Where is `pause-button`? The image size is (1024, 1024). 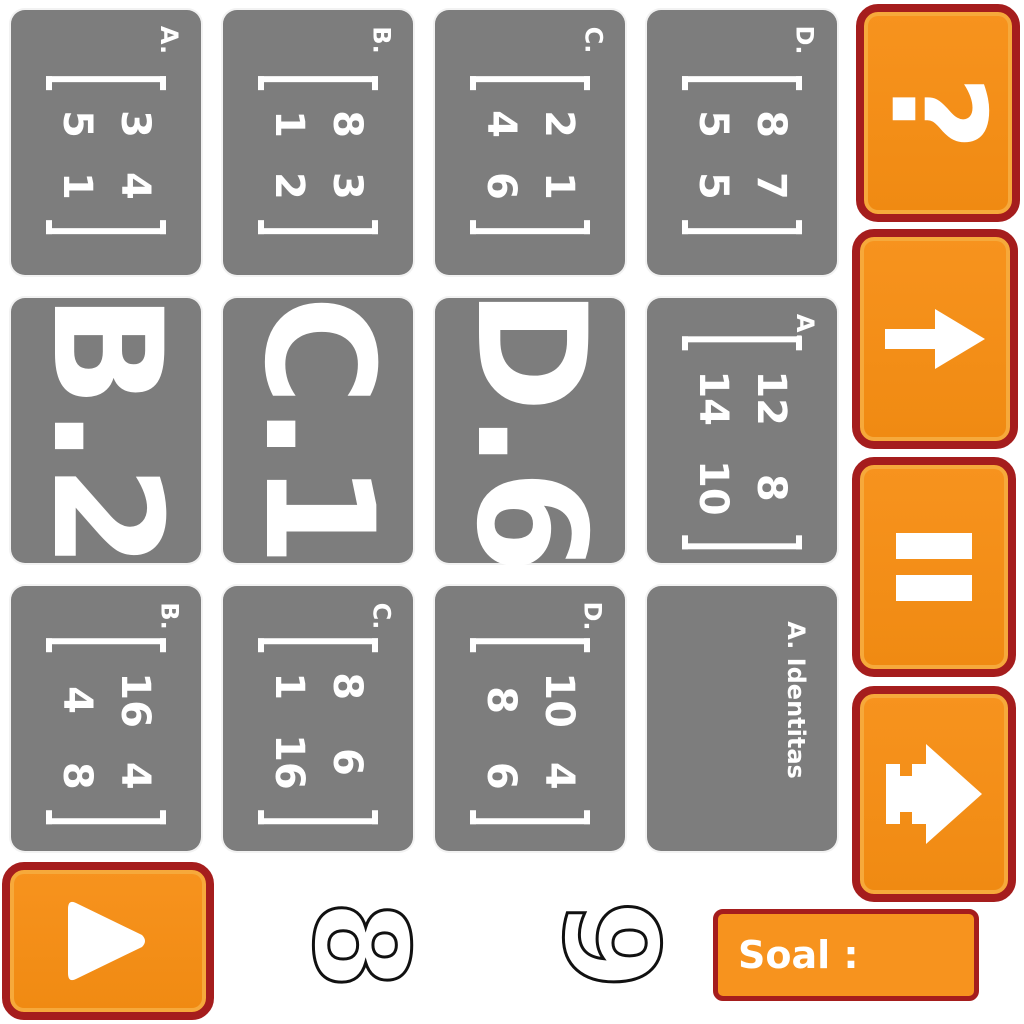 pause-button is located at coordinates (934, 567).